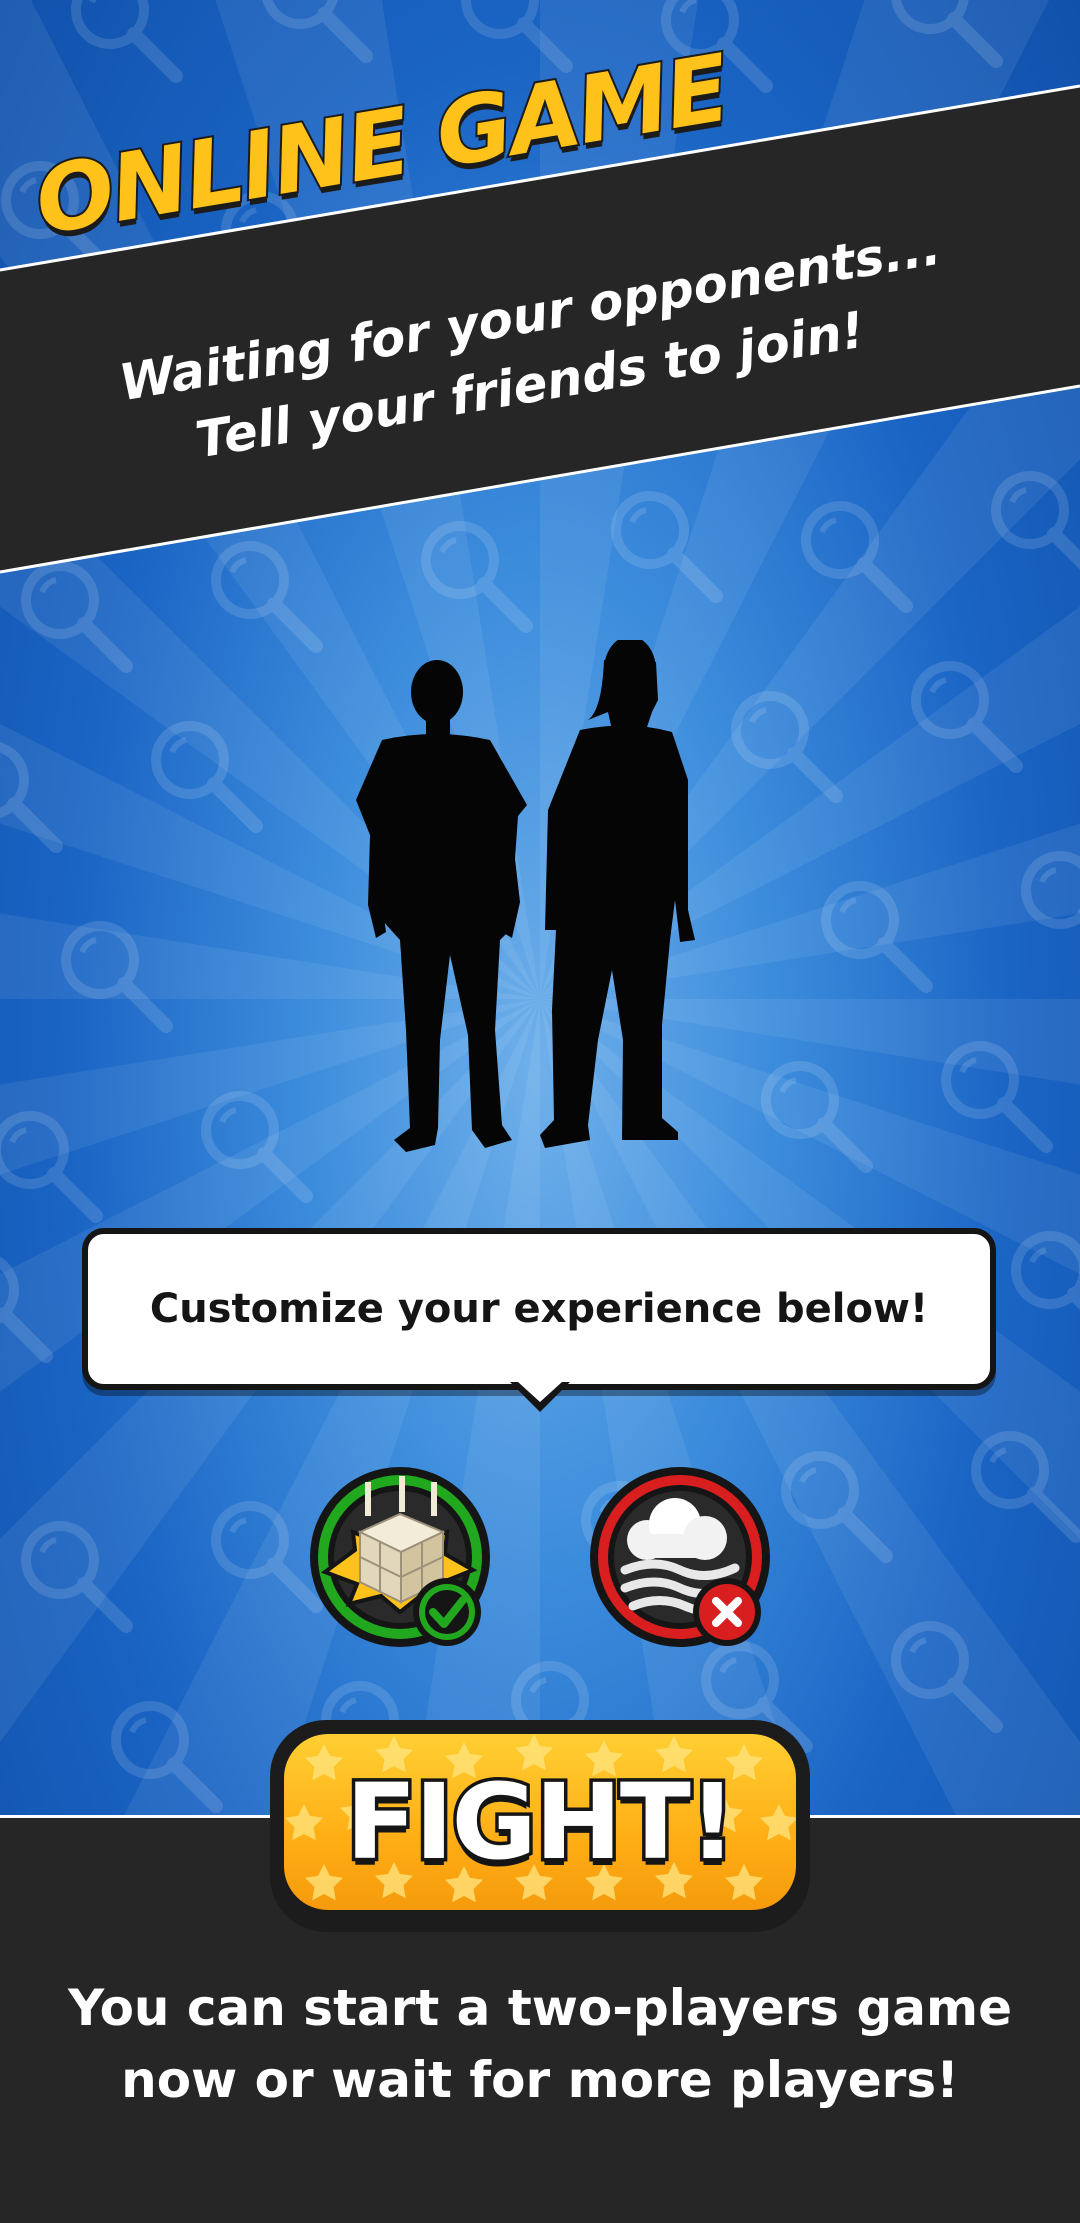  I want to click on bubble-tail, so click(540, 1397).